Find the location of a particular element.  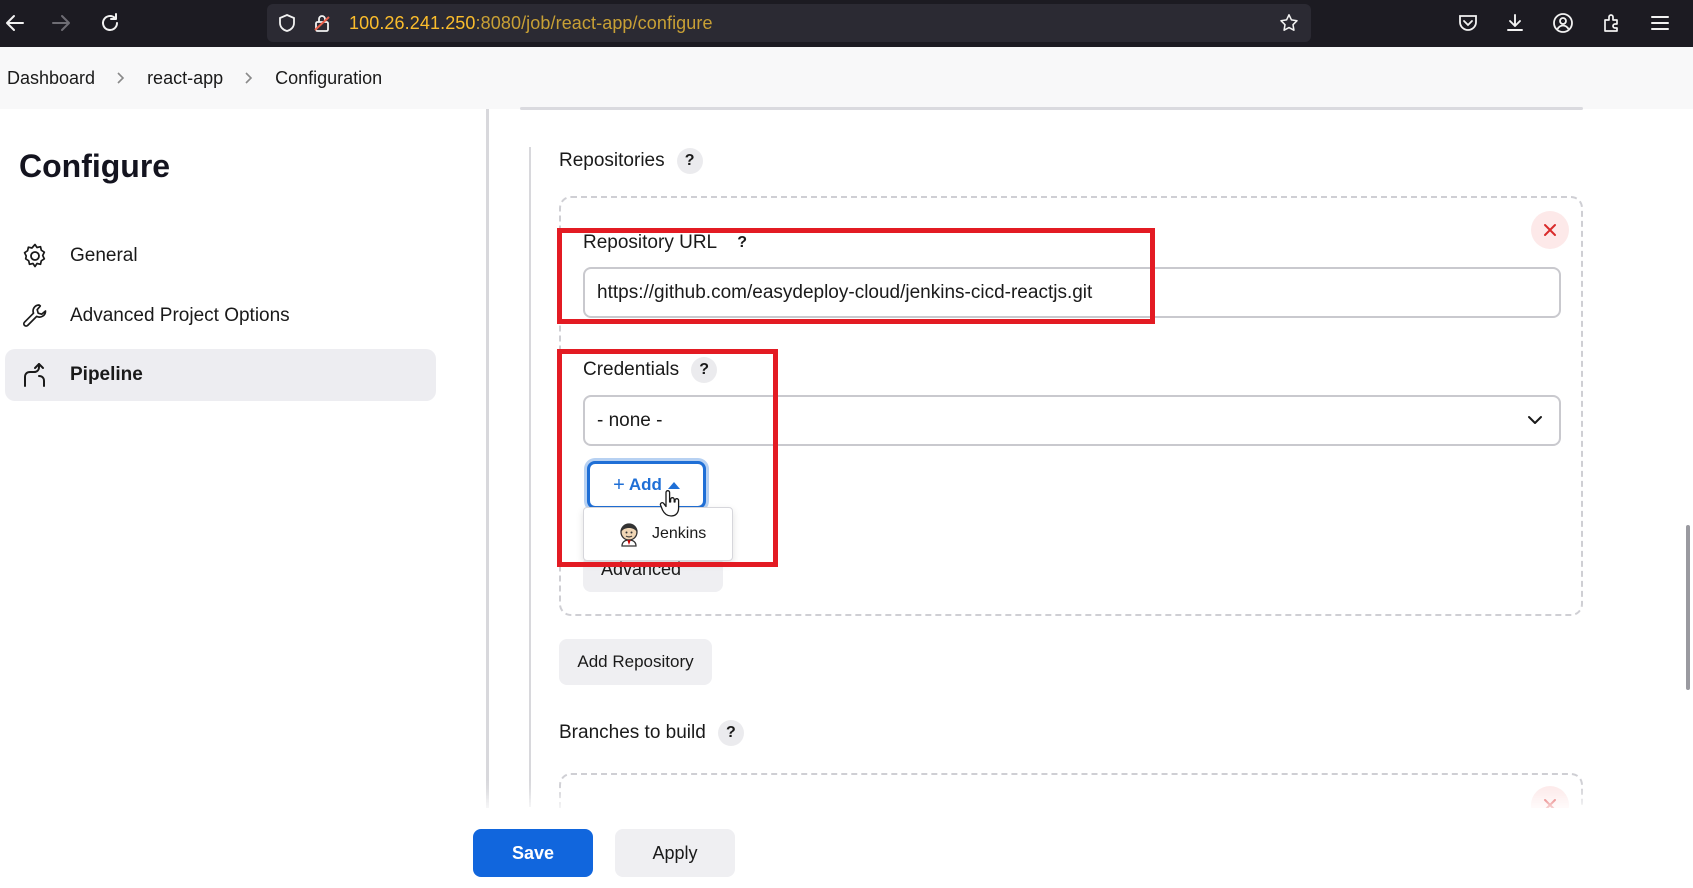

save-button: Save is located at coordinates (533, 853).